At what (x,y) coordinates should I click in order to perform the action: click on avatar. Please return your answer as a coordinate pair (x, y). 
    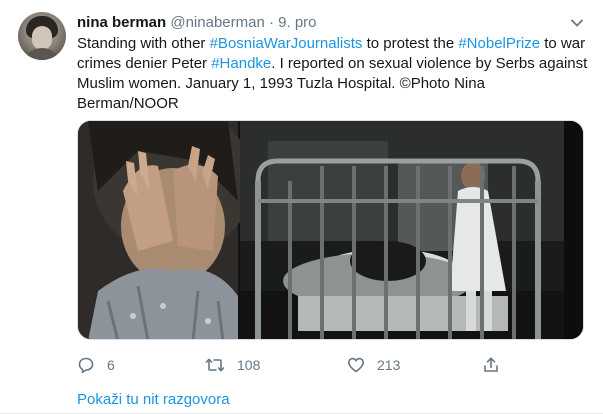
    Looking at the image, I should click on (42, 36).